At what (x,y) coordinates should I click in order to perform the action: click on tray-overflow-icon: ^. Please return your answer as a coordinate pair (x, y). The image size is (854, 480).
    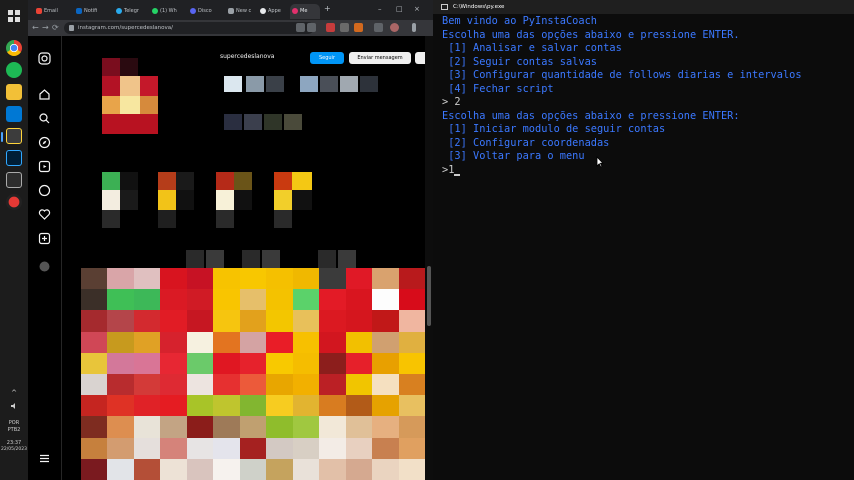
    Looking at the image, I should click on (14, 393).